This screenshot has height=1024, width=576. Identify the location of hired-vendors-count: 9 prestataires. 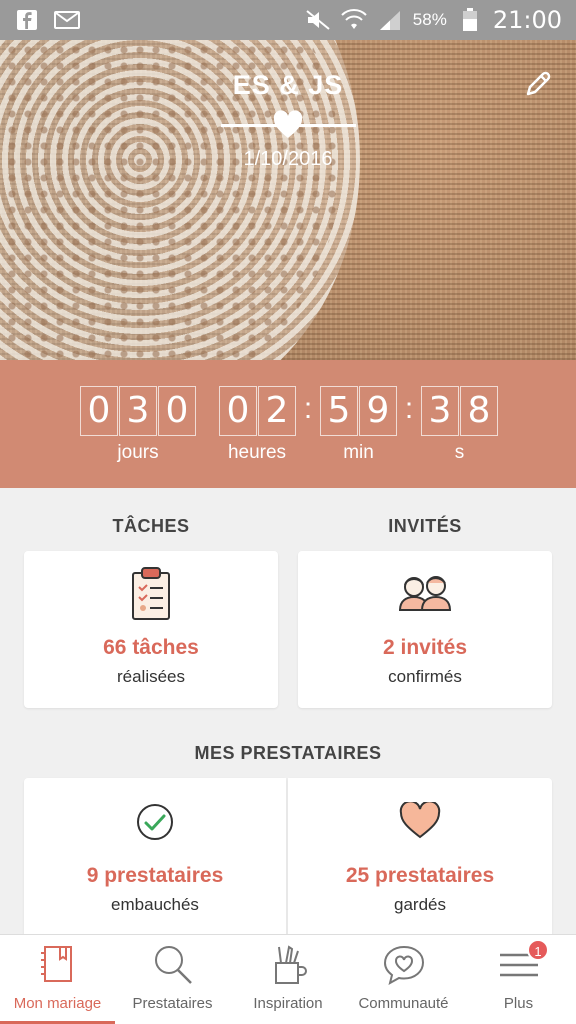
(155, 875).